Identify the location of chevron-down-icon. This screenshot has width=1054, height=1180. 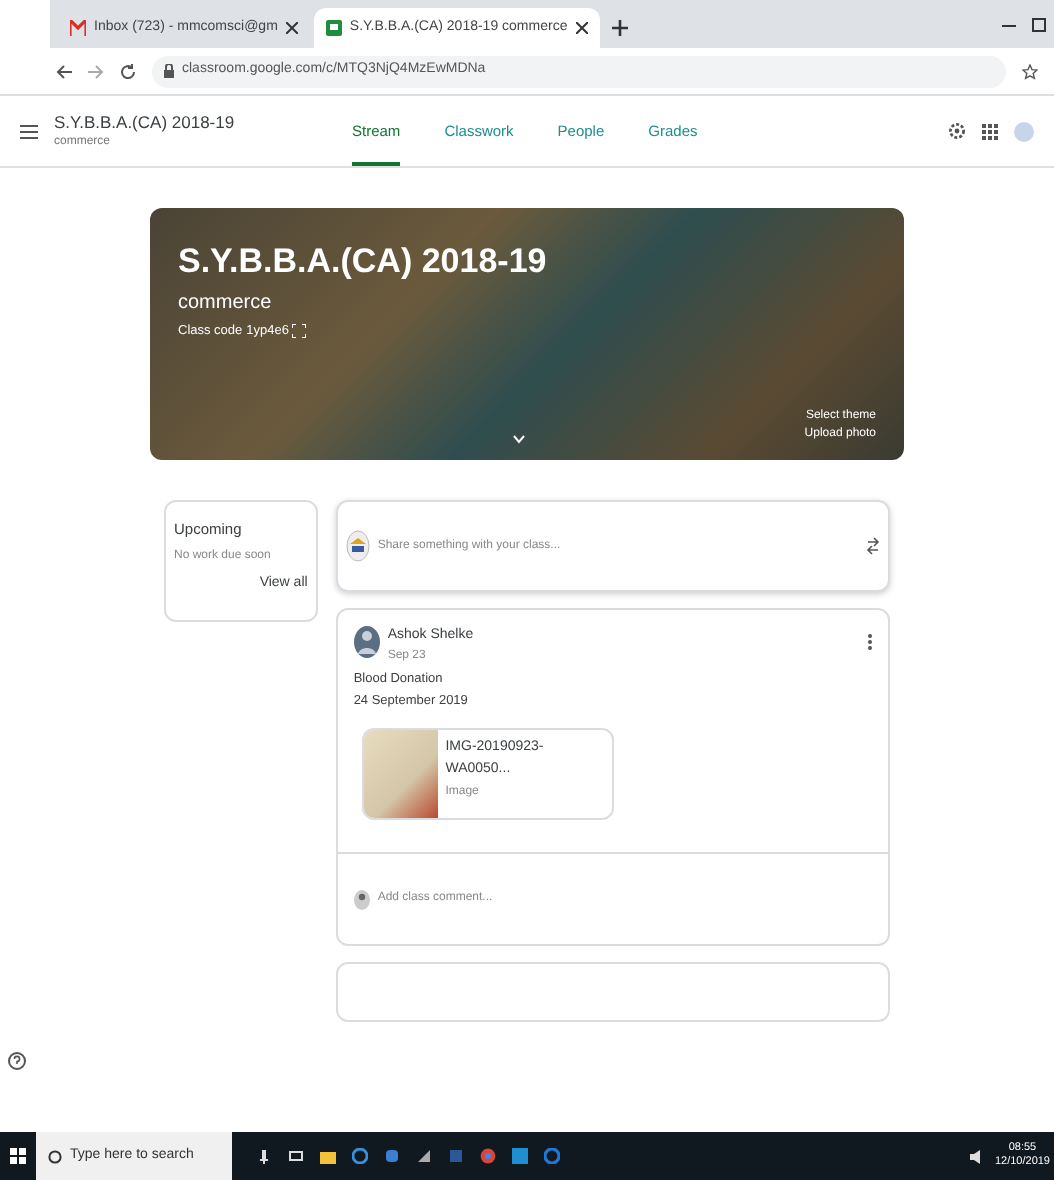
(519, 439).